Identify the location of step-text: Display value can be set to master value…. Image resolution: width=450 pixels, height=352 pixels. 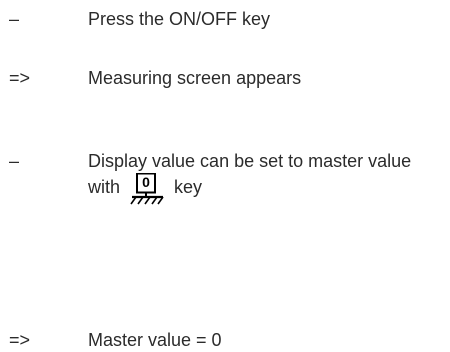
(265, 178).